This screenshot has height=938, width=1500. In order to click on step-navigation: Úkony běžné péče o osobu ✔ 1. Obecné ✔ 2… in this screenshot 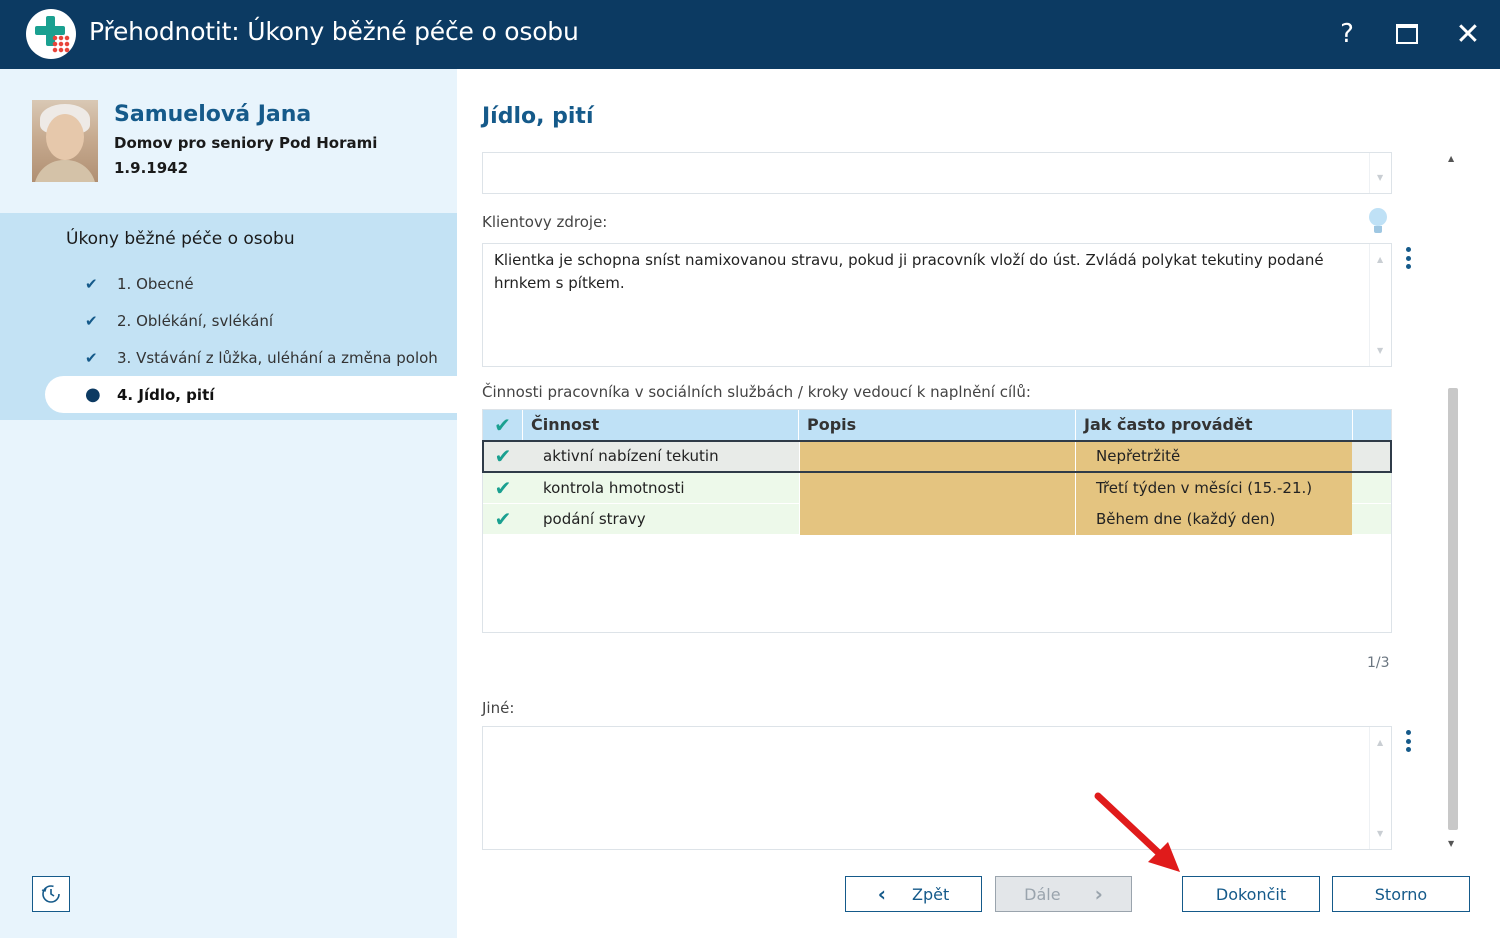, I will do `click(228, 316)`.